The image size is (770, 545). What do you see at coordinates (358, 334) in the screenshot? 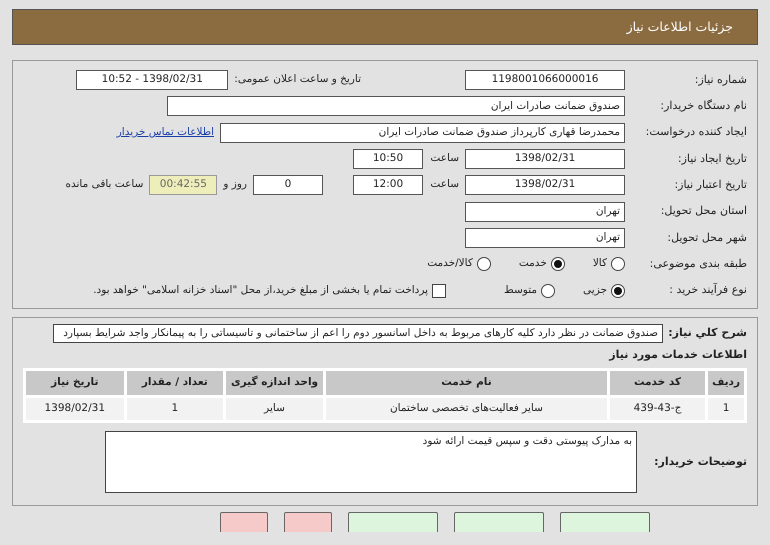
I see `description-box: صندوق ضمانت در نظر دارد کلیه کارهای مربوط به داخل اسانسور دوم را اعم از ساختمانی و تاسیساتی را به پیمانکار واجد شرایط بسپارد` at bounding box center [358, 334].